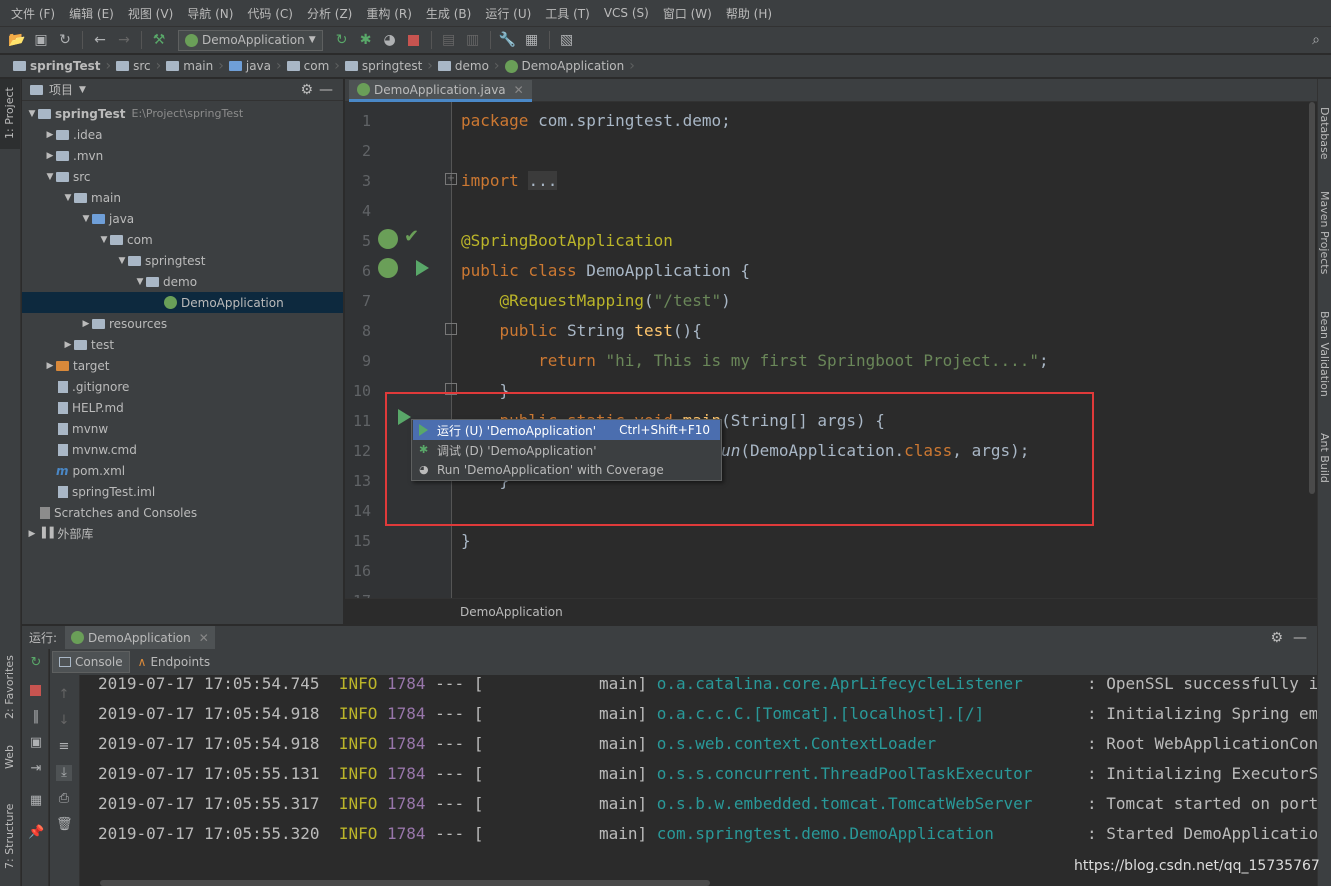  I want to click on run-configuration-select: DemoApplication ▼, so click(250, 40).